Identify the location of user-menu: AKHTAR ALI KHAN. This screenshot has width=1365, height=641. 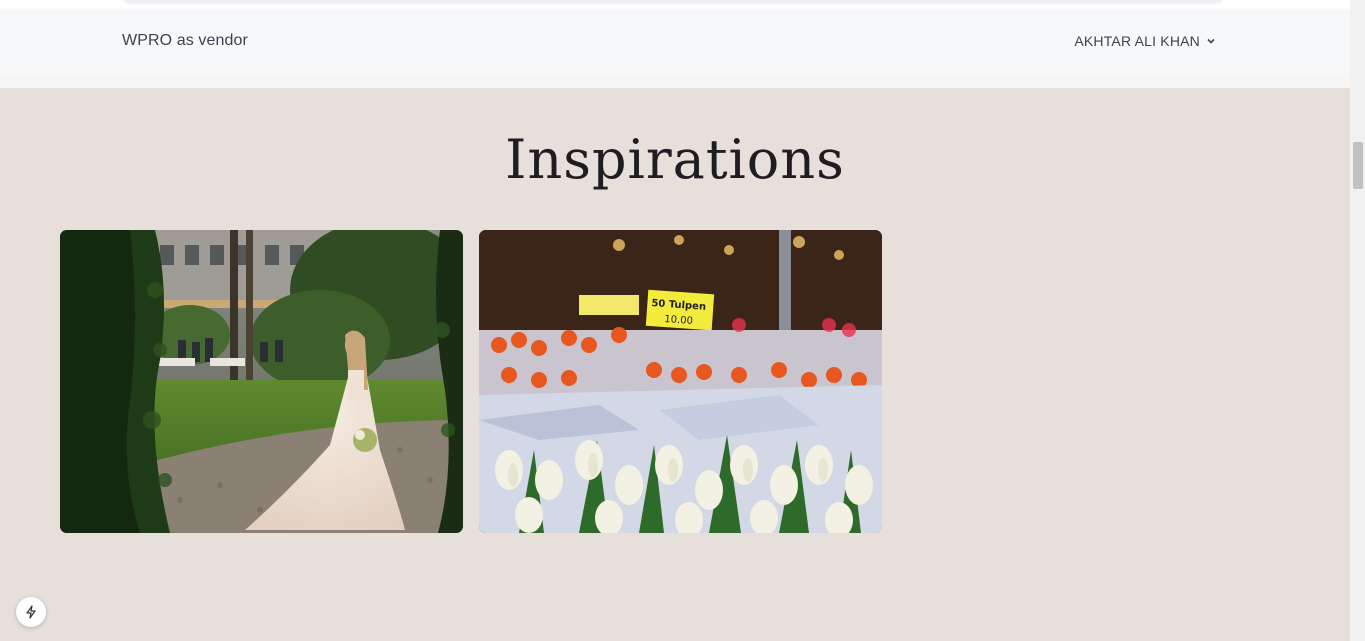
(1145, 41).